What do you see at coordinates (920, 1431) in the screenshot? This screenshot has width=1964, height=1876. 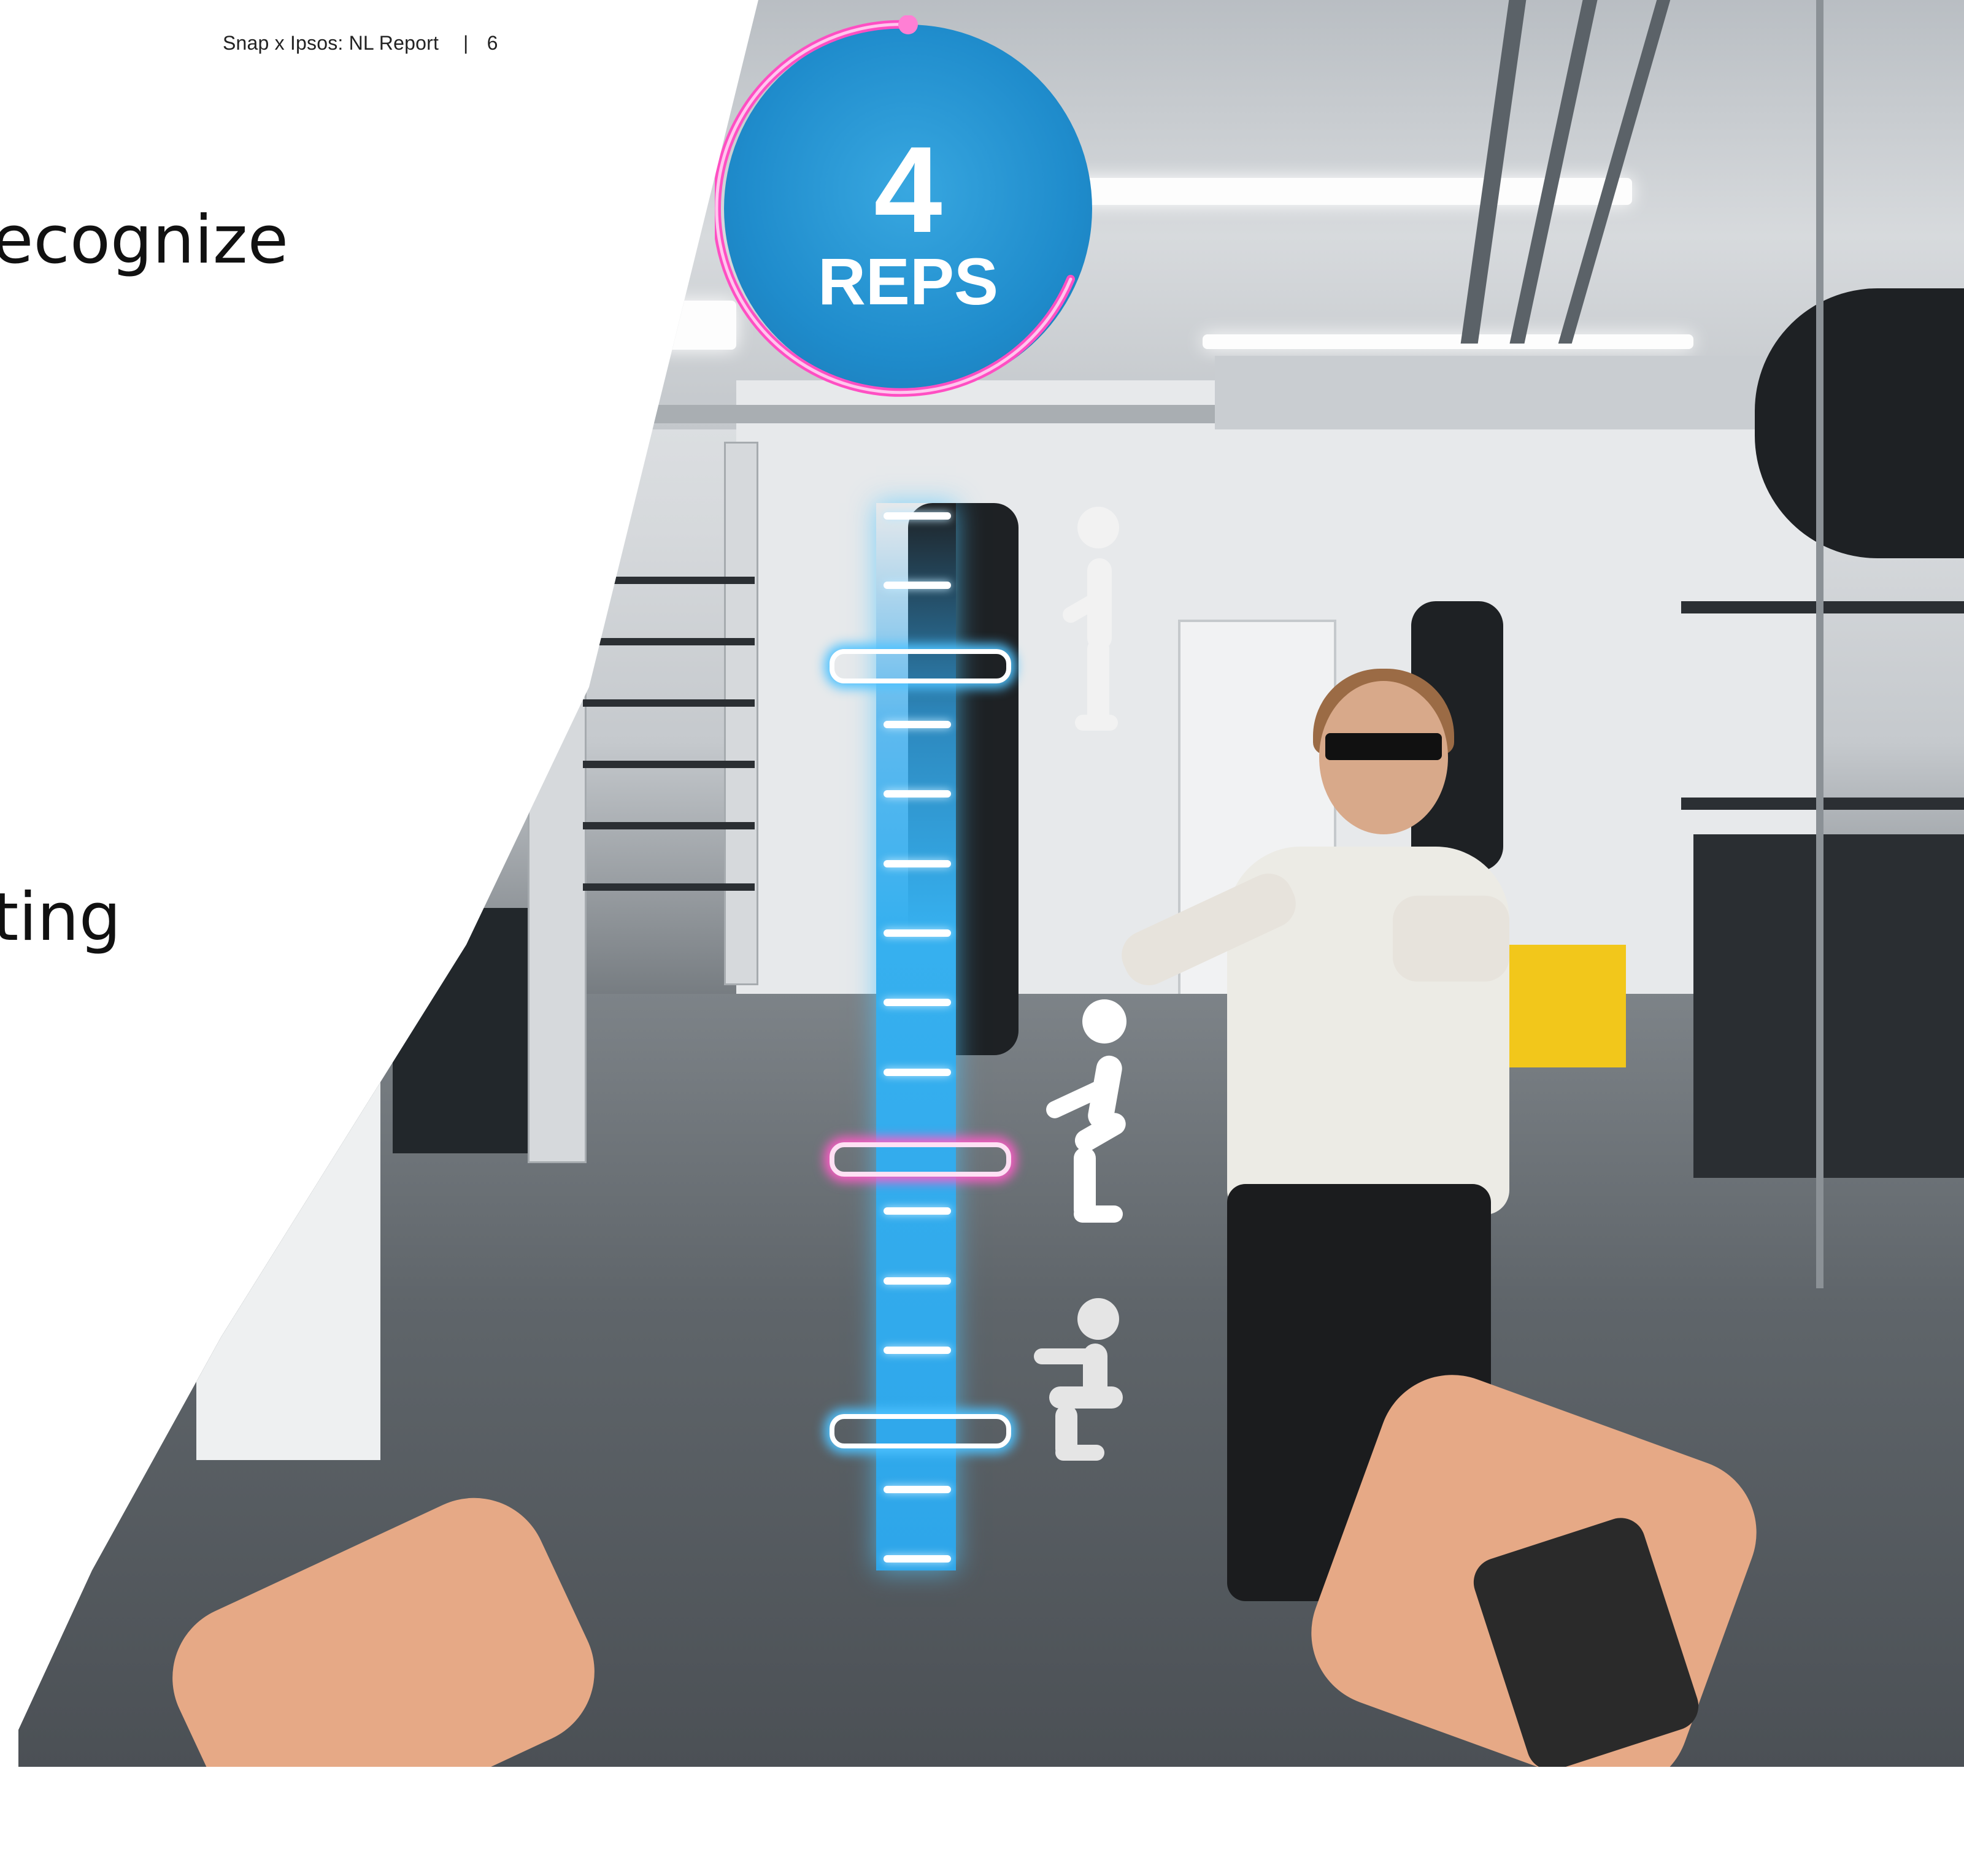 I see `bottom-position-marker` at bounding box center [920, 1431].